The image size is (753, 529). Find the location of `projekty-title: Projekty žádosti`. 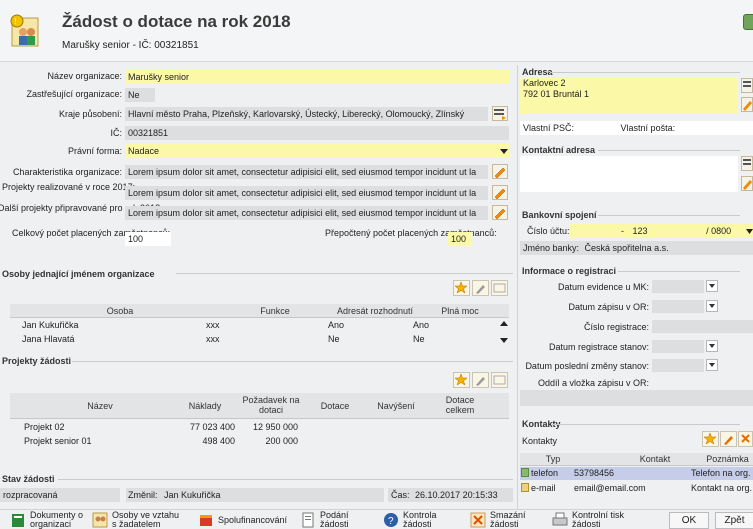

projekty-title: Projekty žádosti is located at coordinates (37, 361).